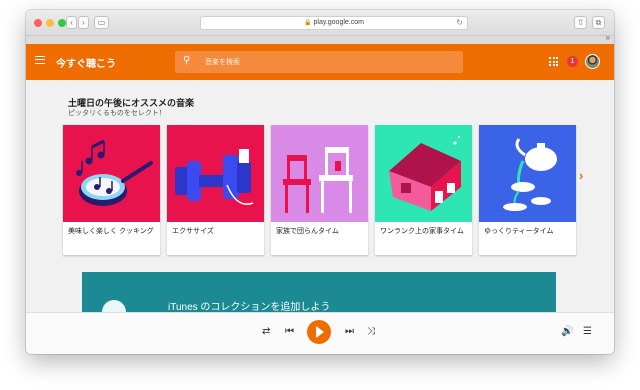  Describe the element at coordinates (266, 331) in the screenshot. I see `repeat-icon: ⇄` at that location.